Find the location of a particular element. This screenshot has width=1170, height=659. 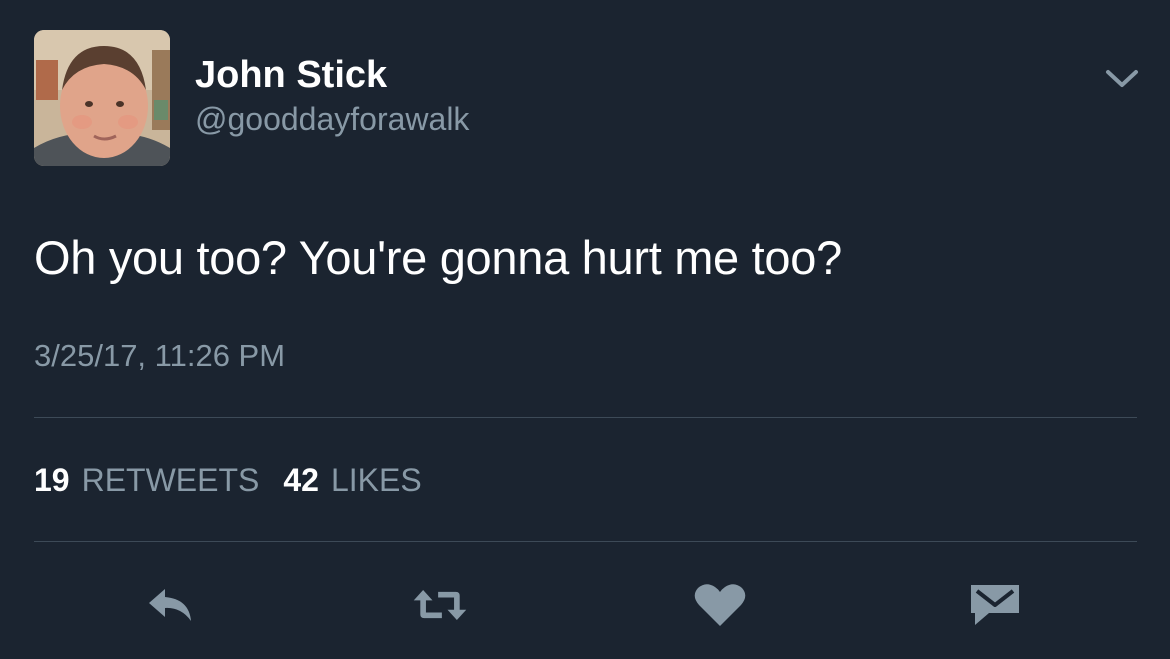

likes-label: LIKES is located at coordinates (376, 480).